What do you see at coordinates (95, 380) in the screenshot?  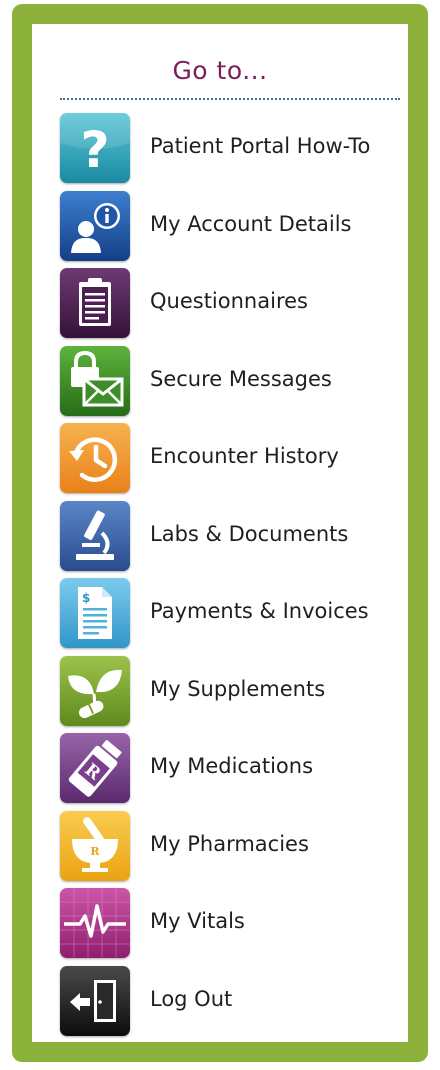 I see `secure-envelope-icon` at bounding box center [95, 380].